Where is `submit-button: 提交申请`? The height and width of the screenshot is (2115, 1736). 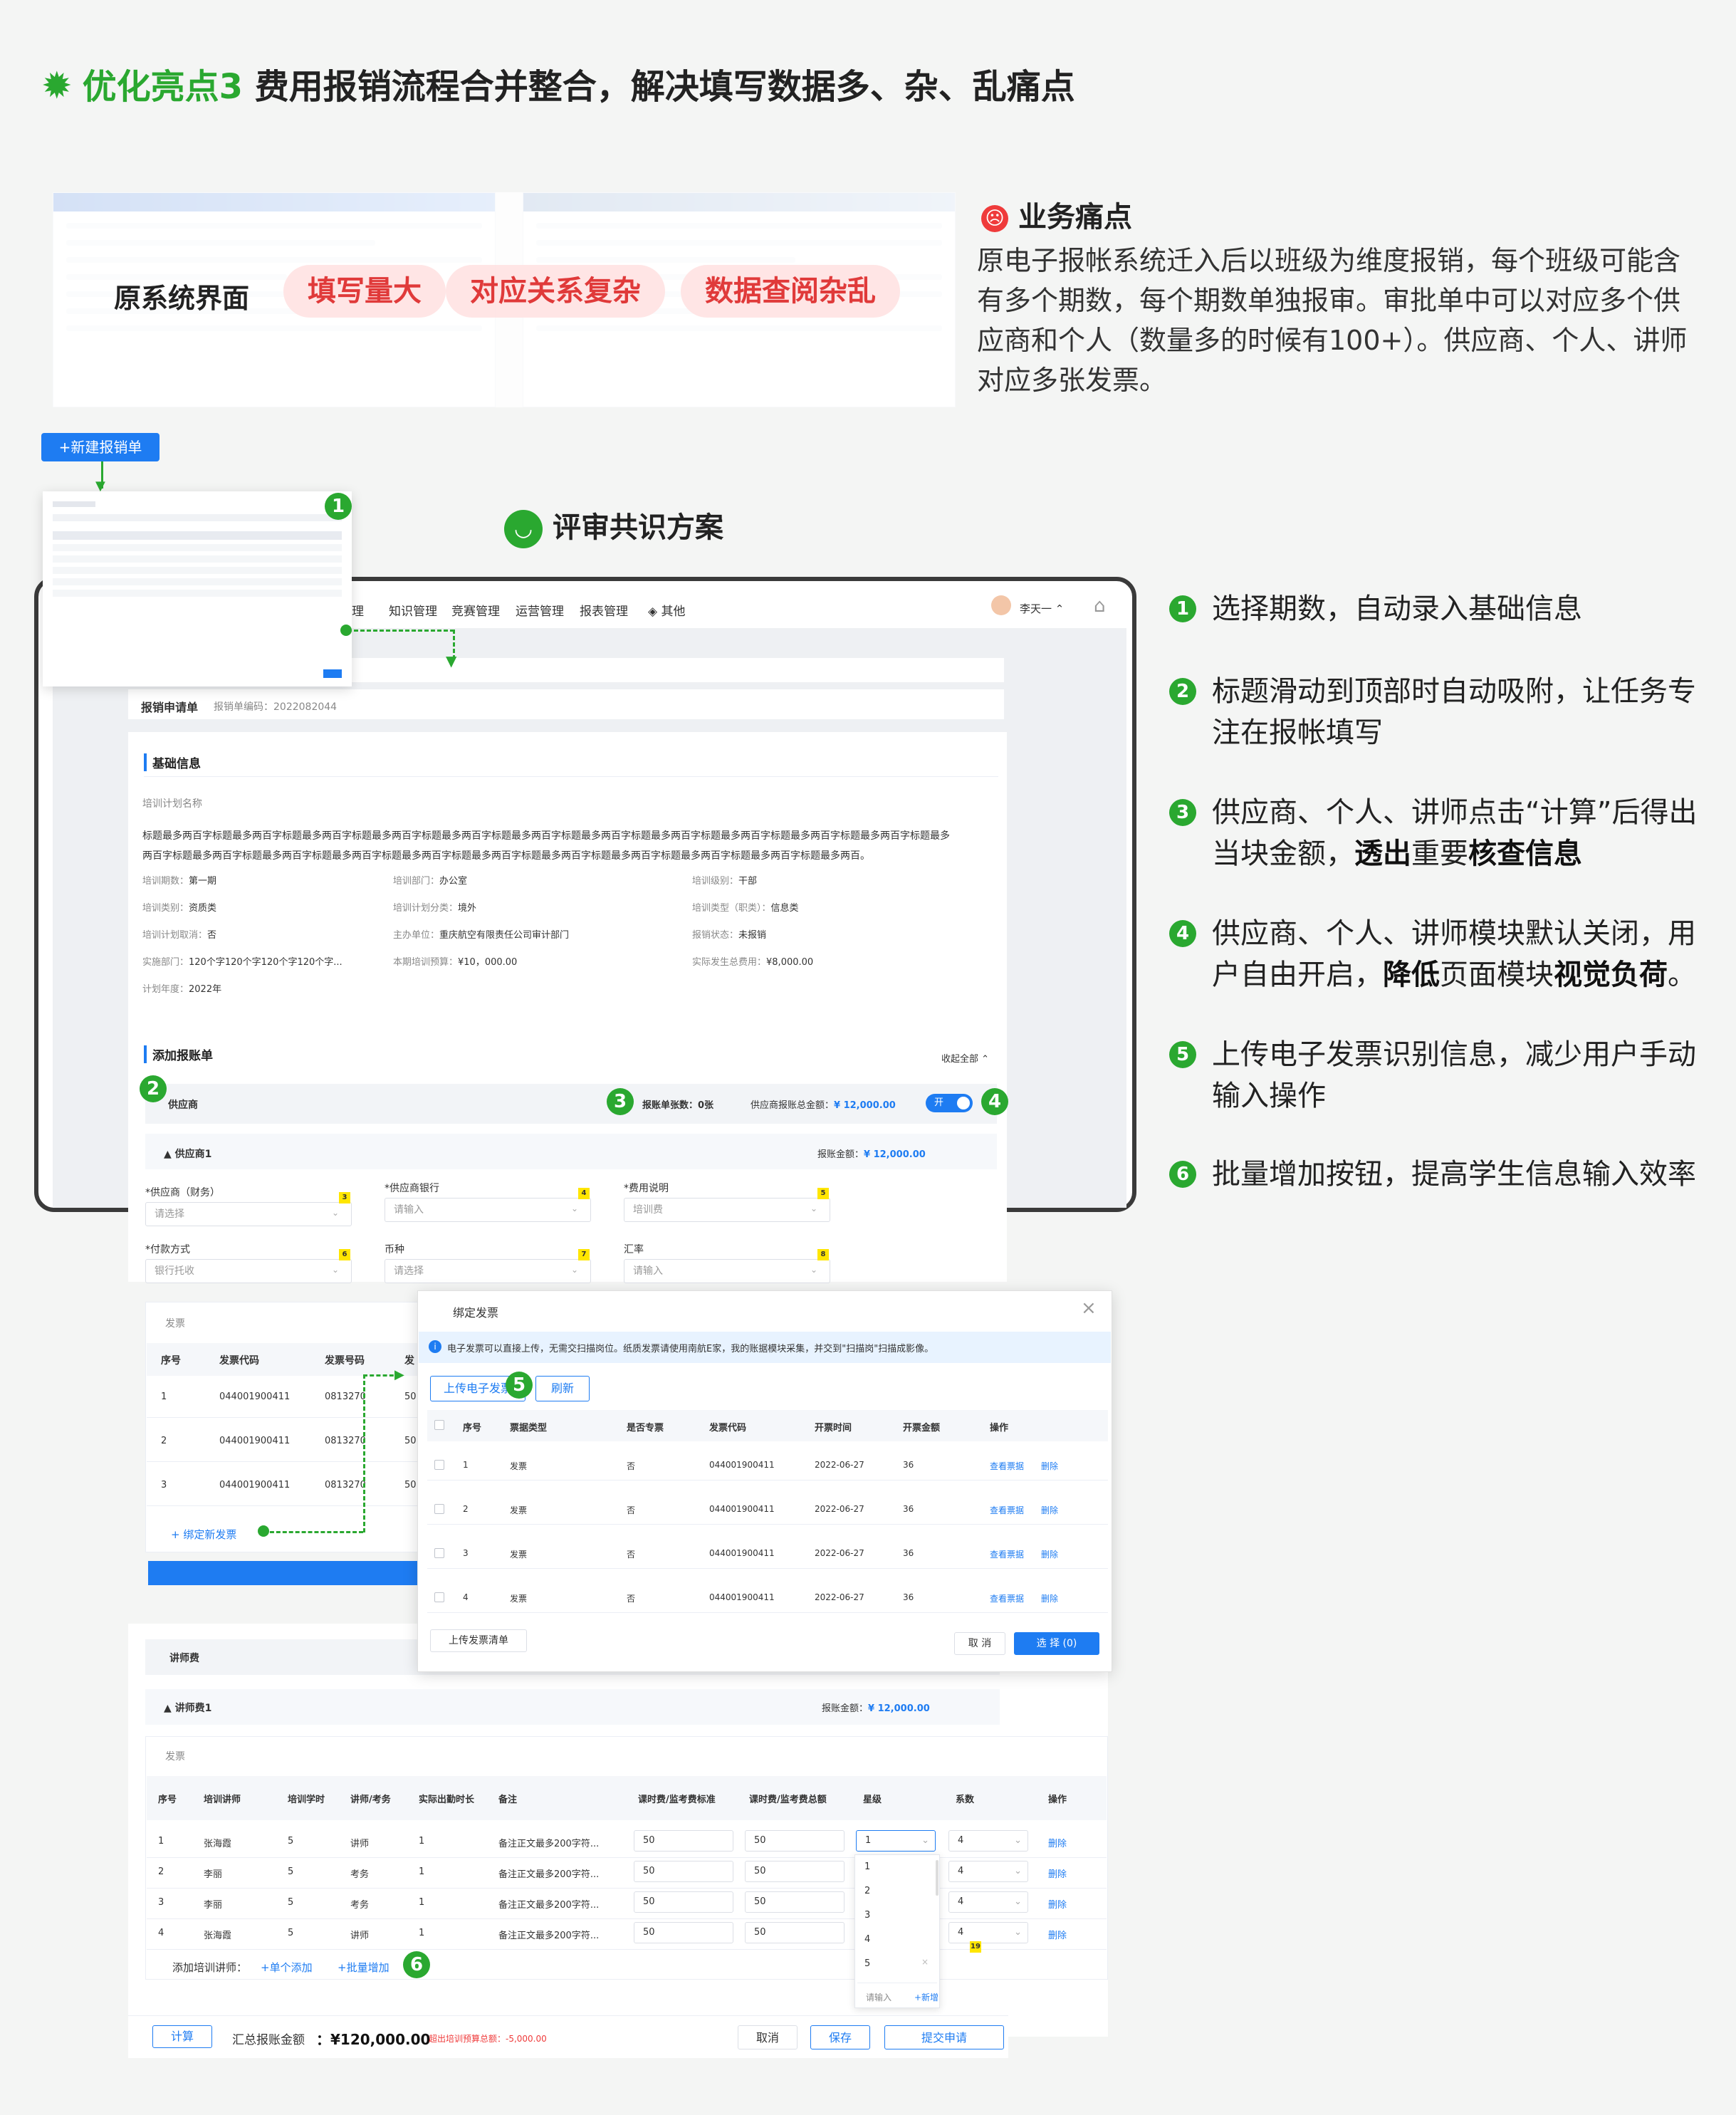
submit-button: 提交申请 is located at coordinates (944, 2037).